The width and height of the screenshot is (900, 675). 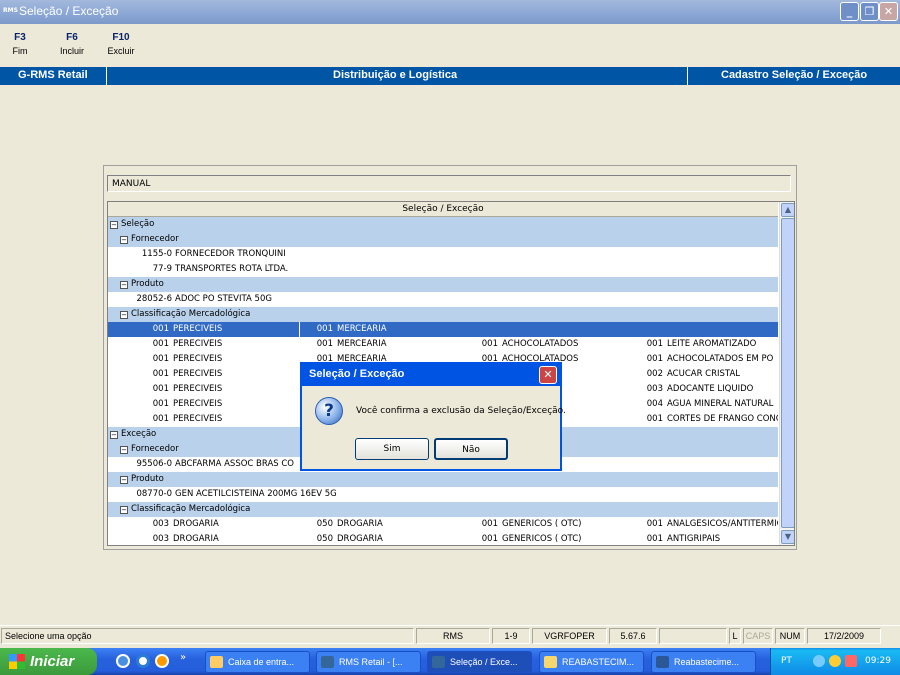 What do you see at coordinates (156, 254) in the screenshot?
I see `item-code: 1155-0` at bounding box center [156, 254].